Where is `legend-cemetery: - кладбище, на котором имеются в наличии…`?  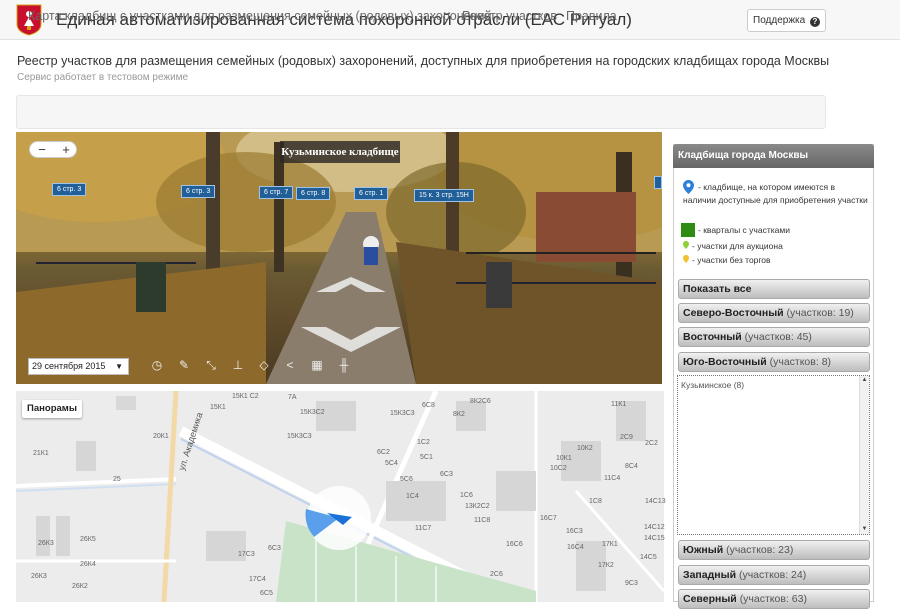
legend-cemetery: - кладбище, на котором имеются в наличии… is located at coordinates (775, 193).